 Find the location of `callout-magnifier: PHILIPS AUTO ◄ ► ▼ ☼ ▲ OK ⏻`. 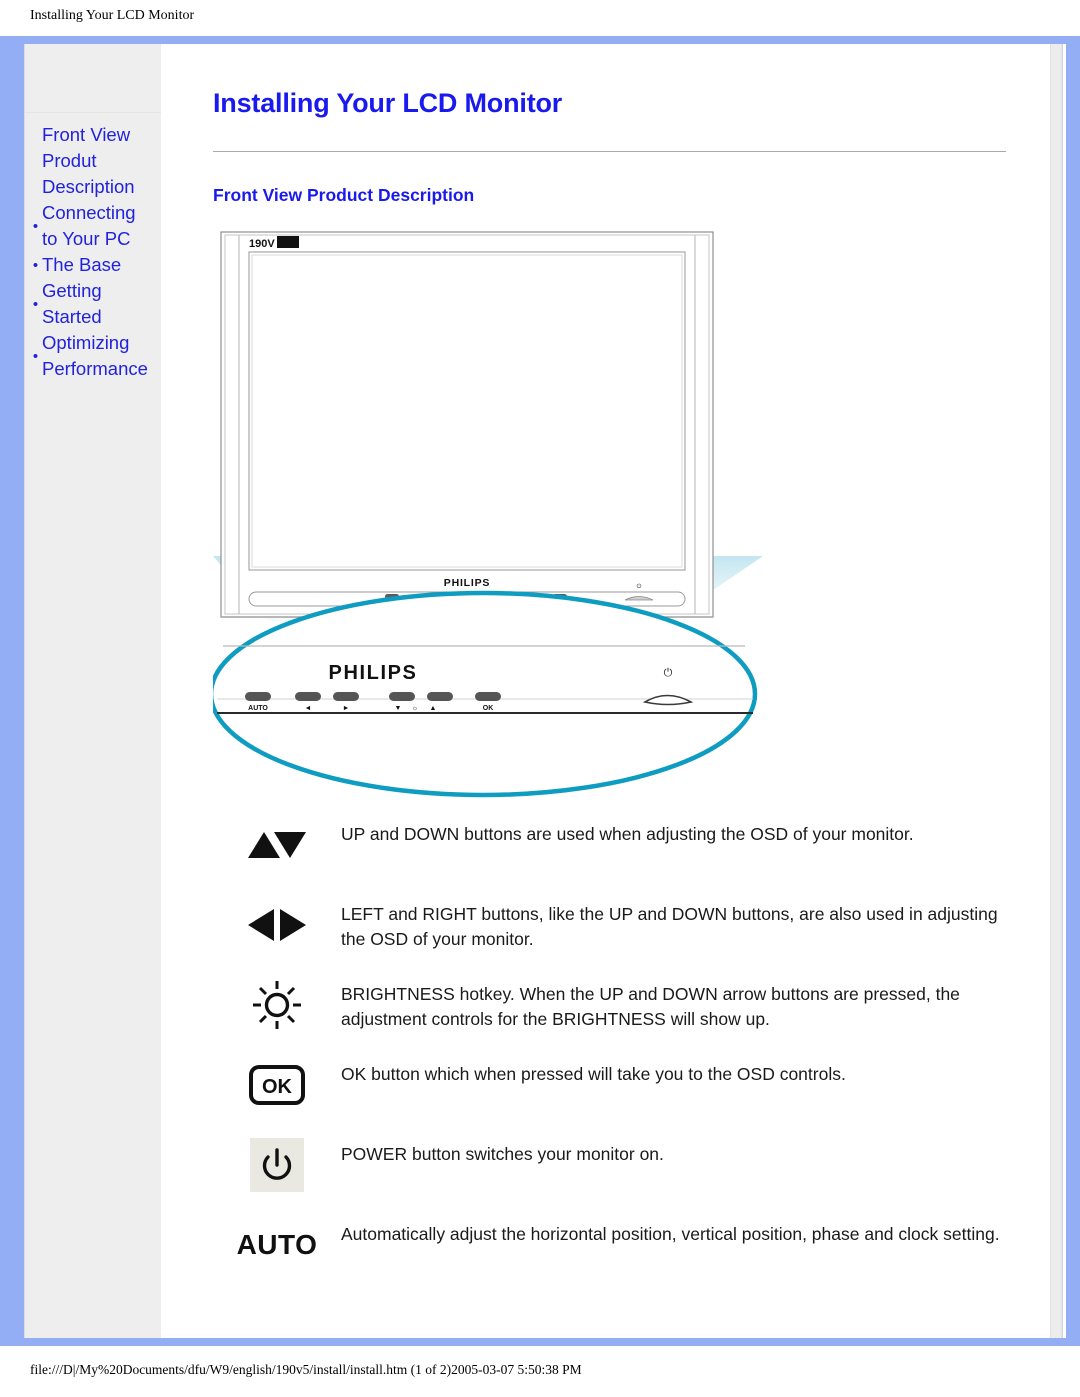

callout-magnifier: PHILIPS AUTO ◄ ► ▼ ☼ ▲ OK ⏻ is located at coordinates (485, 694).